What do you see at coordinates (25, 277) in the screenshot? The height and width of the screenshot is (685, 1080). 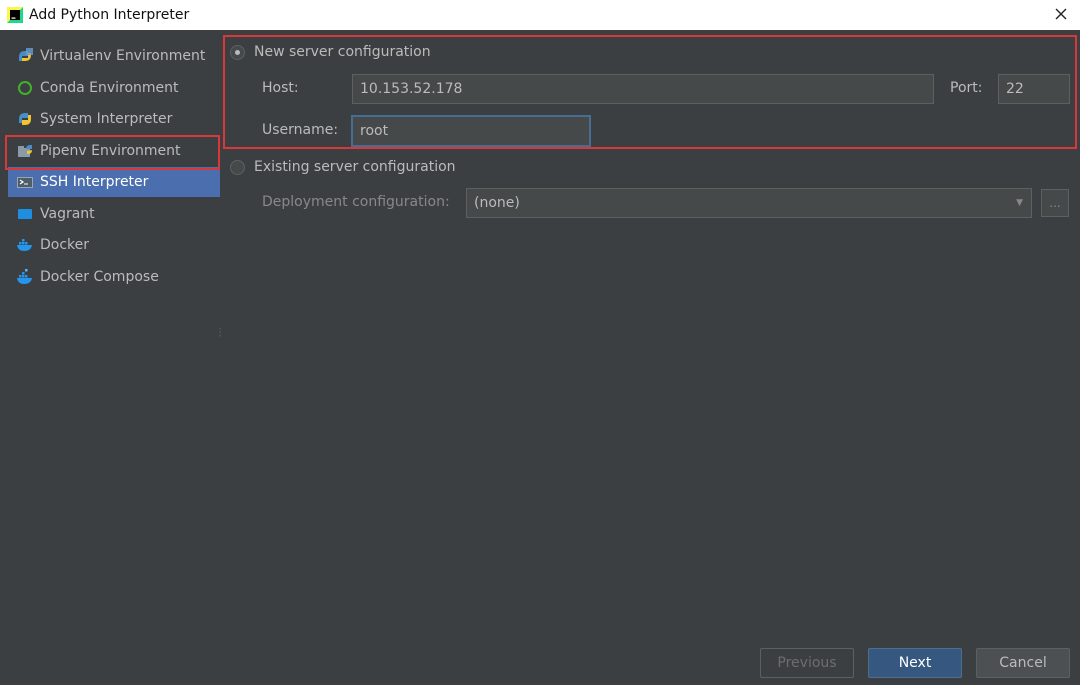 I see `docker-compose-icon` at bounding box center [25, 277].